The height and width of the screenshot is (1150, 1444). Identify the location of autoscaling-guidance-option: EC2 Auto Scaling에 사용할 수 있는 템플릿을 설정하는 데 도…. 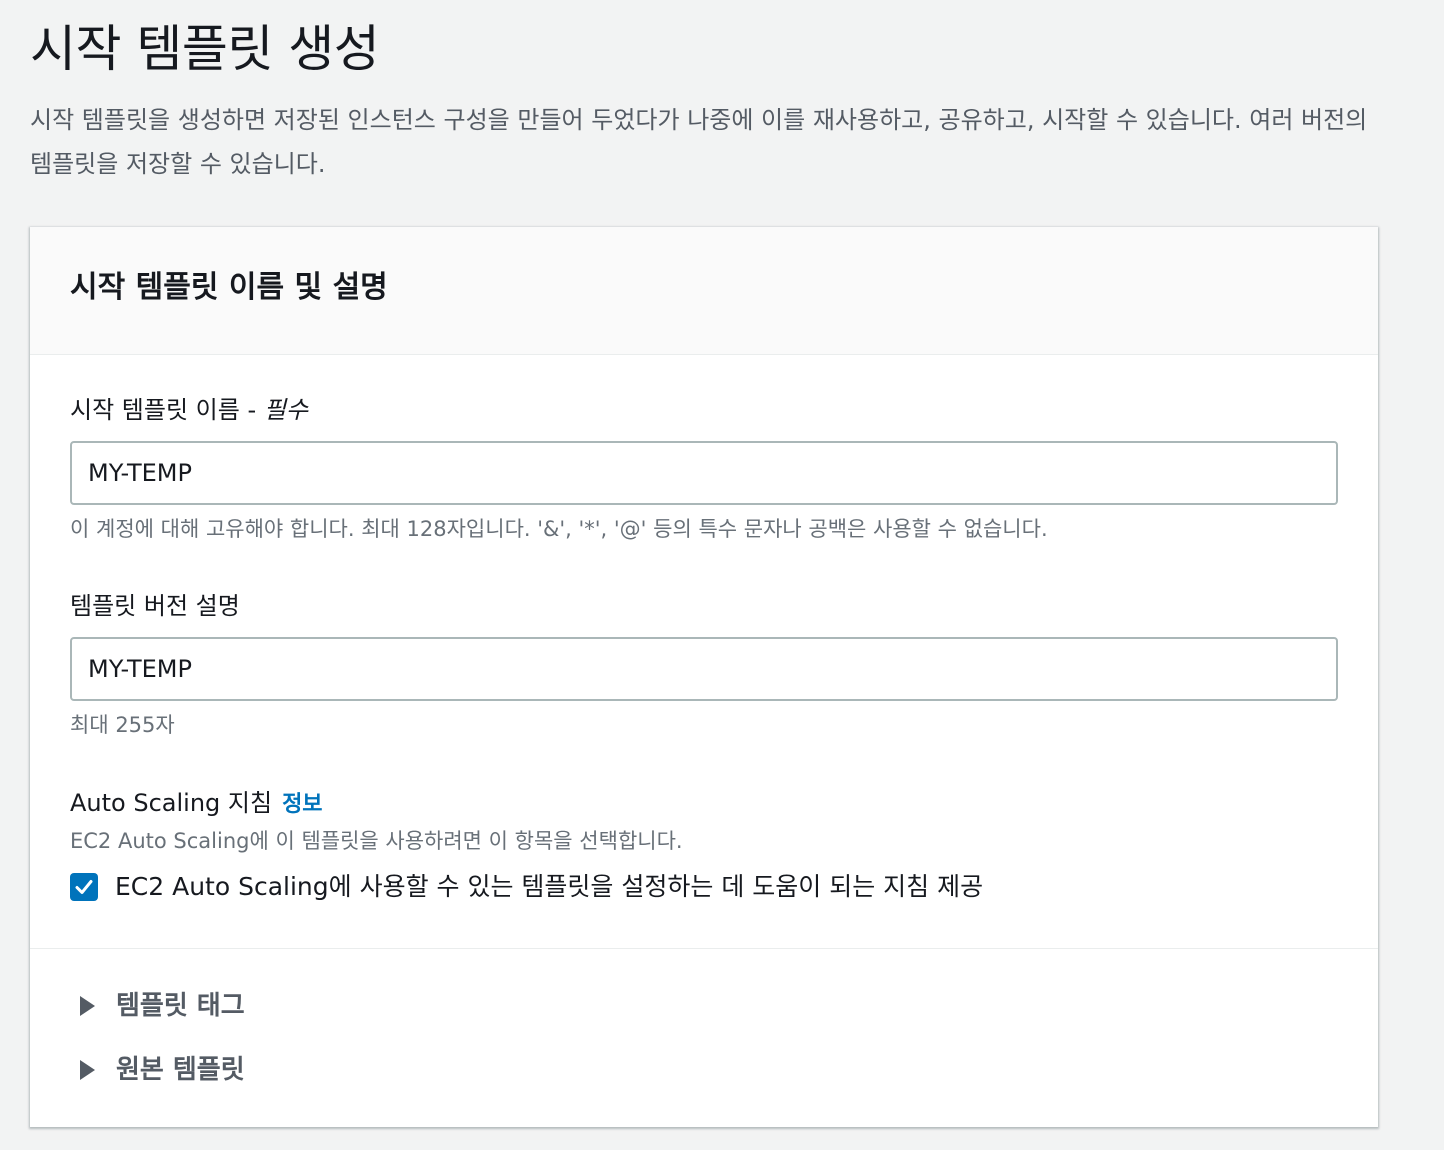
(526, 887).